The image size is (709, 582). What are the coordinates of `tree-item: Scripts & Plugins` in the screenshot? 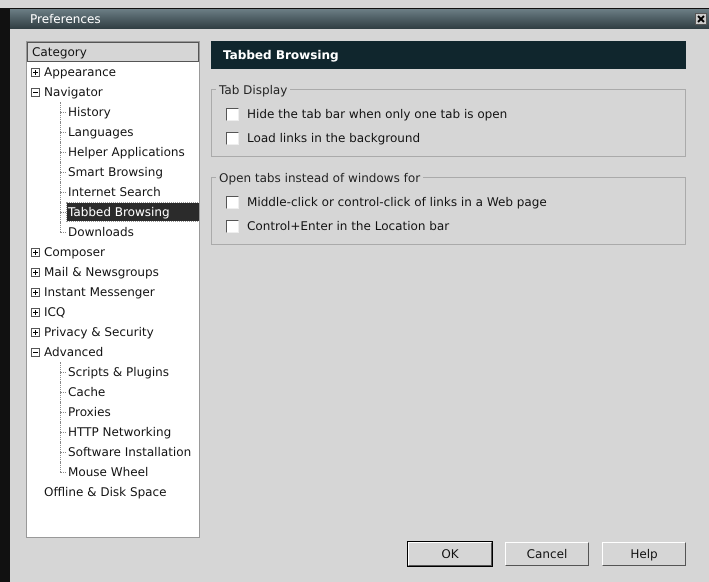 It's located at (118, 372).